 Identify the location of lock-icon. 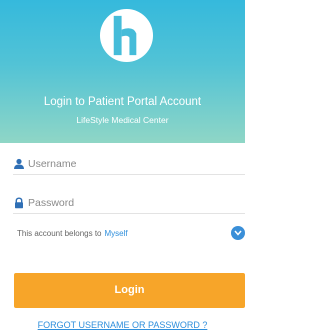
(19, 202).